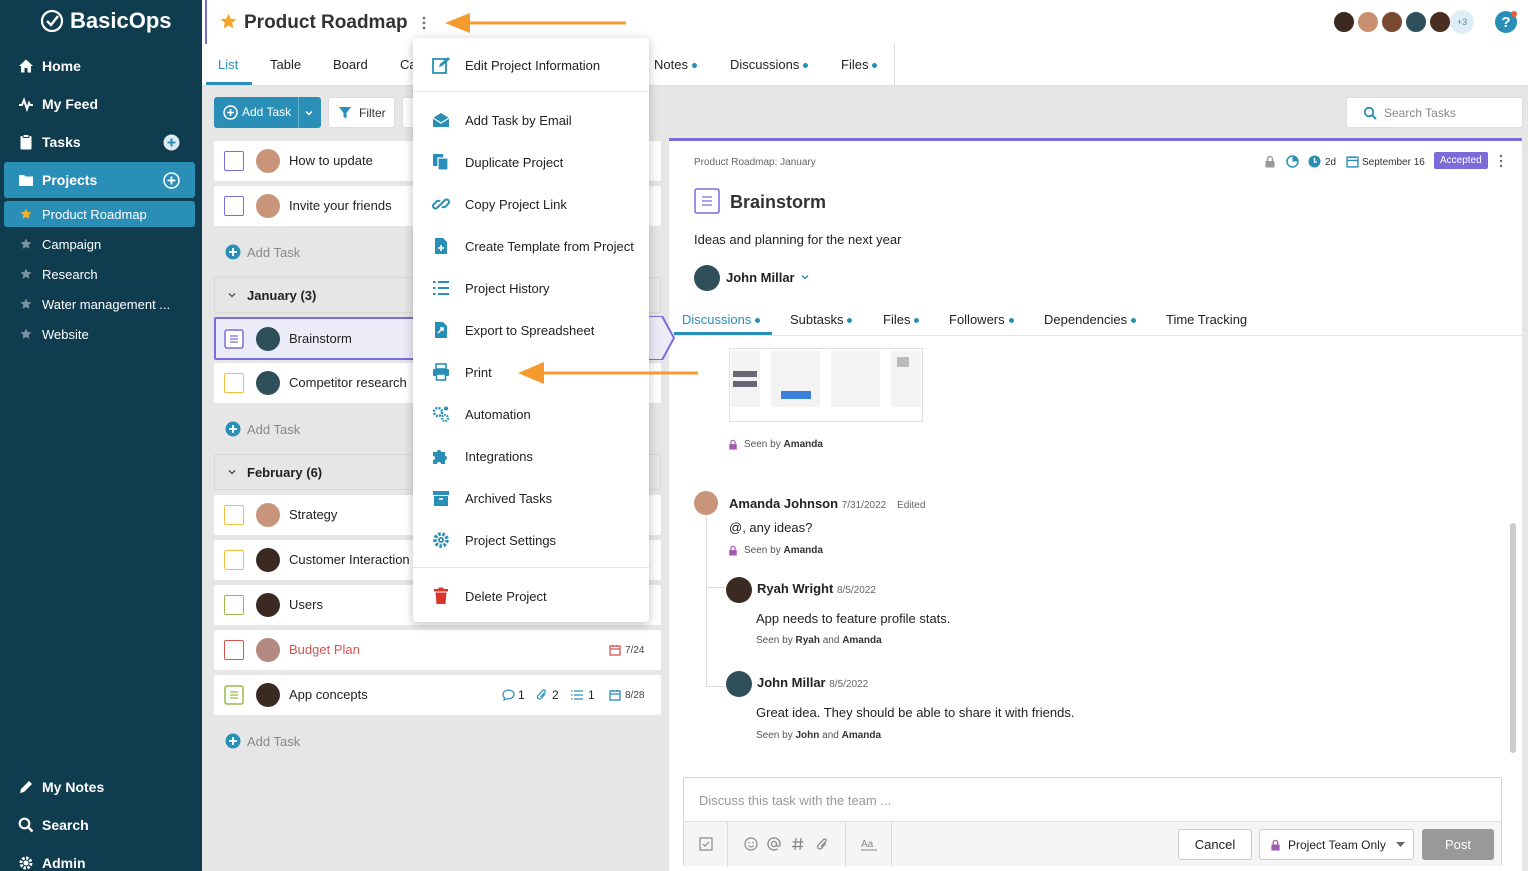 The image size is (1528, 871). What do you see at coordinates (1215, 844) in the screenshot?
I see `cancel-button: Cancel` at bounding box center [1215, 844].